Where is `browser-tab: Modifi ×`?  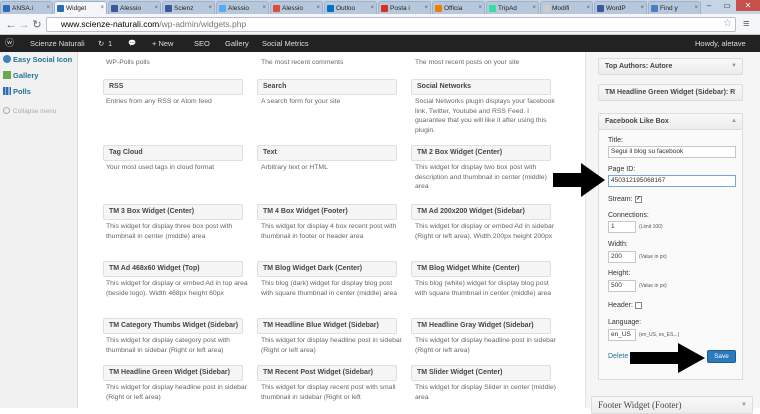
browser-tab: Modifi × is located at coordinates (566, 7).